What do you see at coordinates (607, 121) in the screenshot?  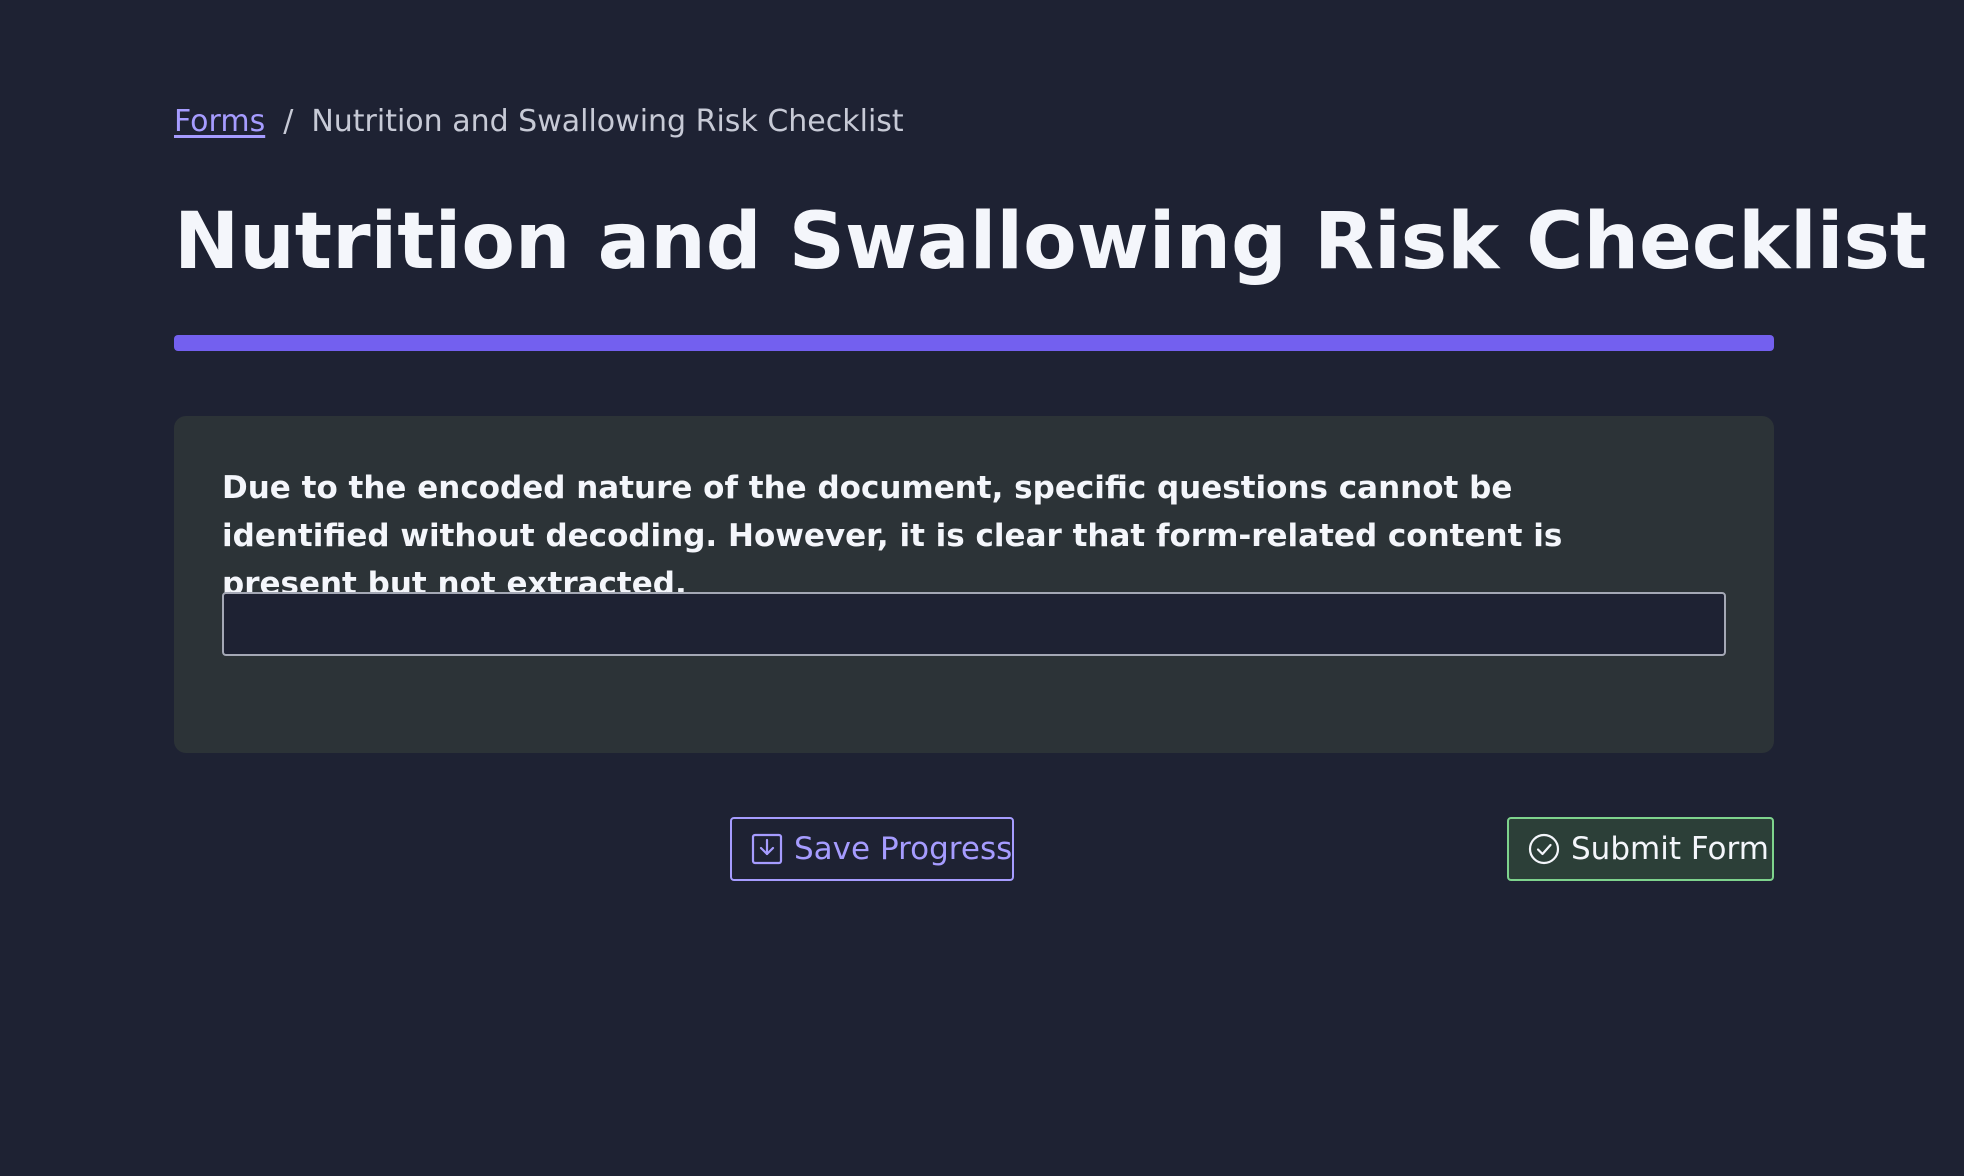 I see `breadcrumb-current: Nutrition and Swallowing Risk Checklist` at bounding box center [607, 121].